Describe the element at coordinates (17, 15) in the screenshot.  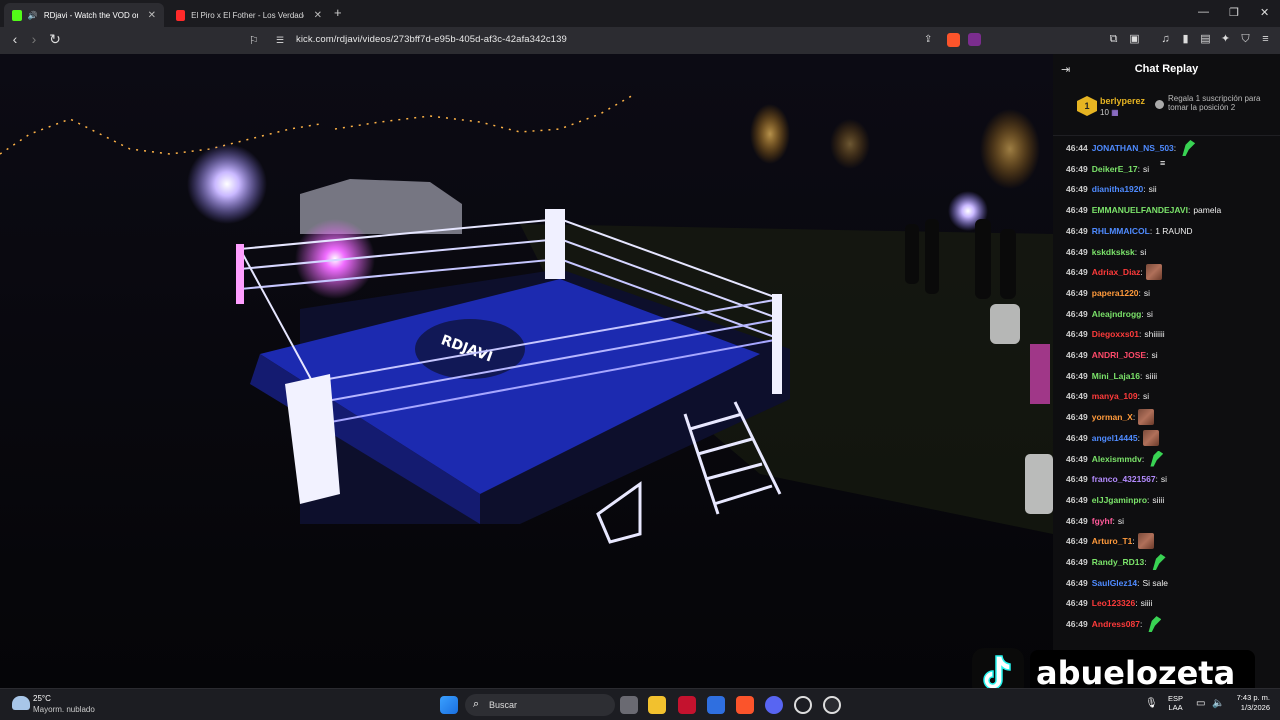
I see `kick-favicon-icon` at that location.